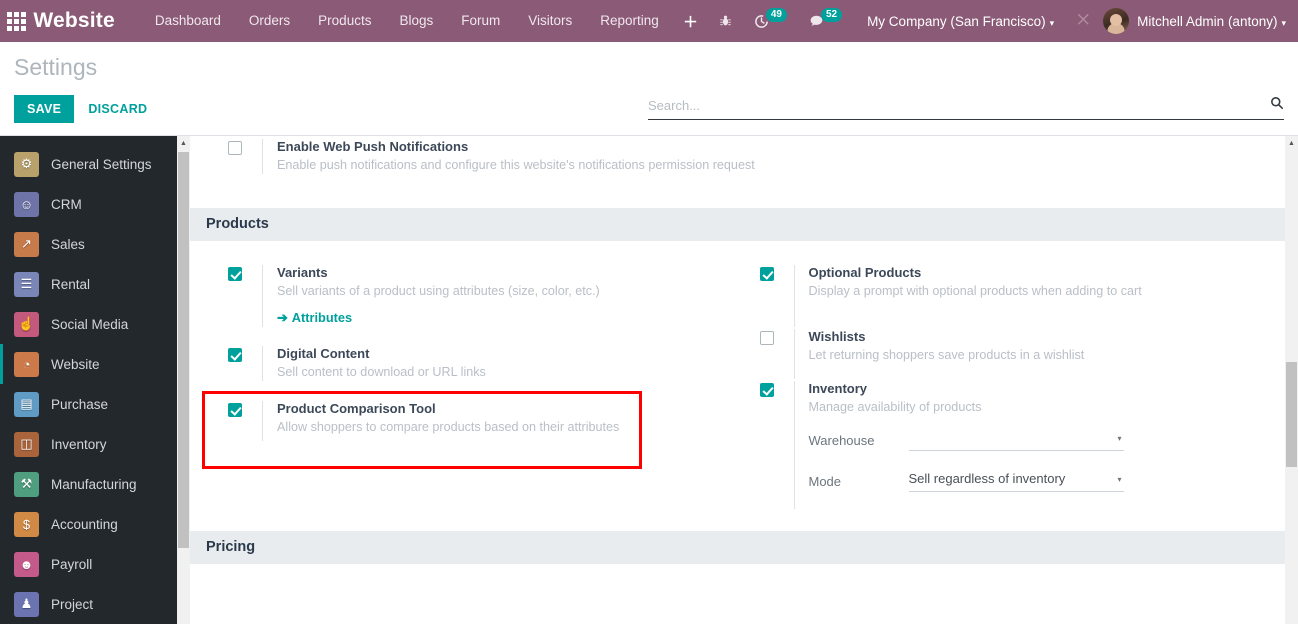 This screenshot has height=624, width=1298. I want to click on sidebar-item-accounting: $ Accounting, so click(88, 524).